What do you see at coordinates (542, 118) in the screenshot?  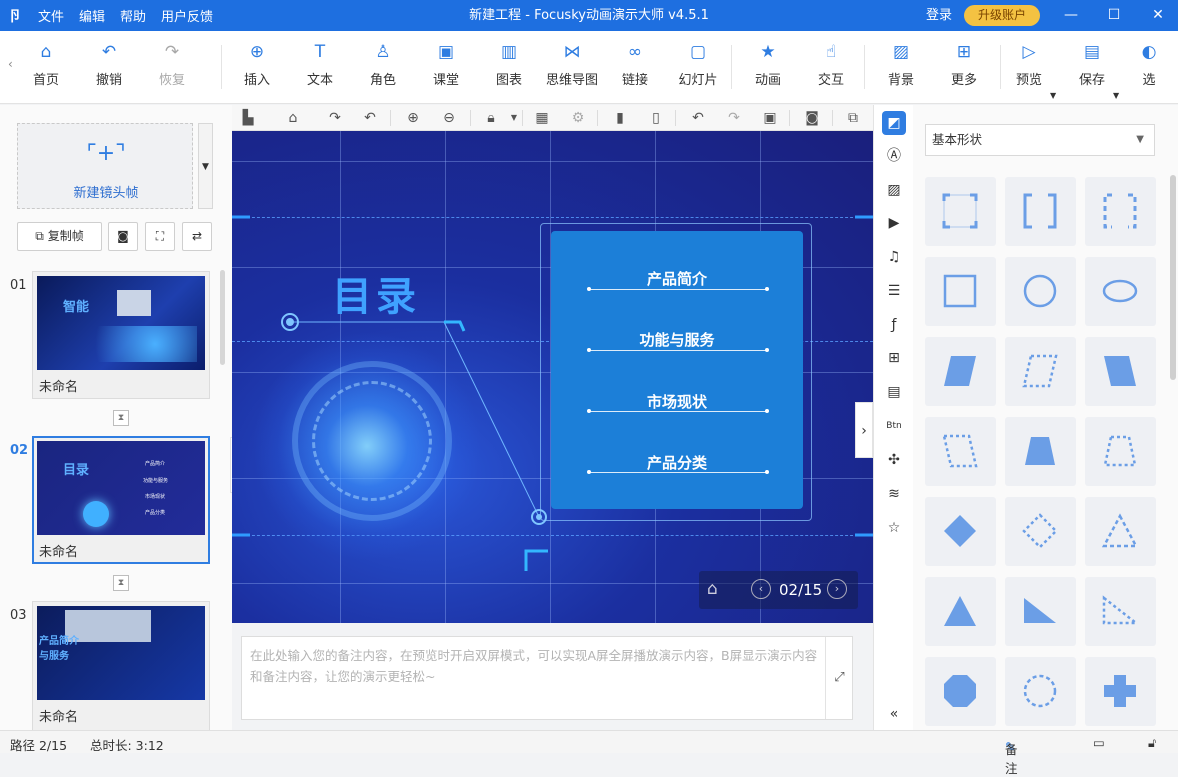 I see `grid-icon: ▦` at bounding box center [542, 118].